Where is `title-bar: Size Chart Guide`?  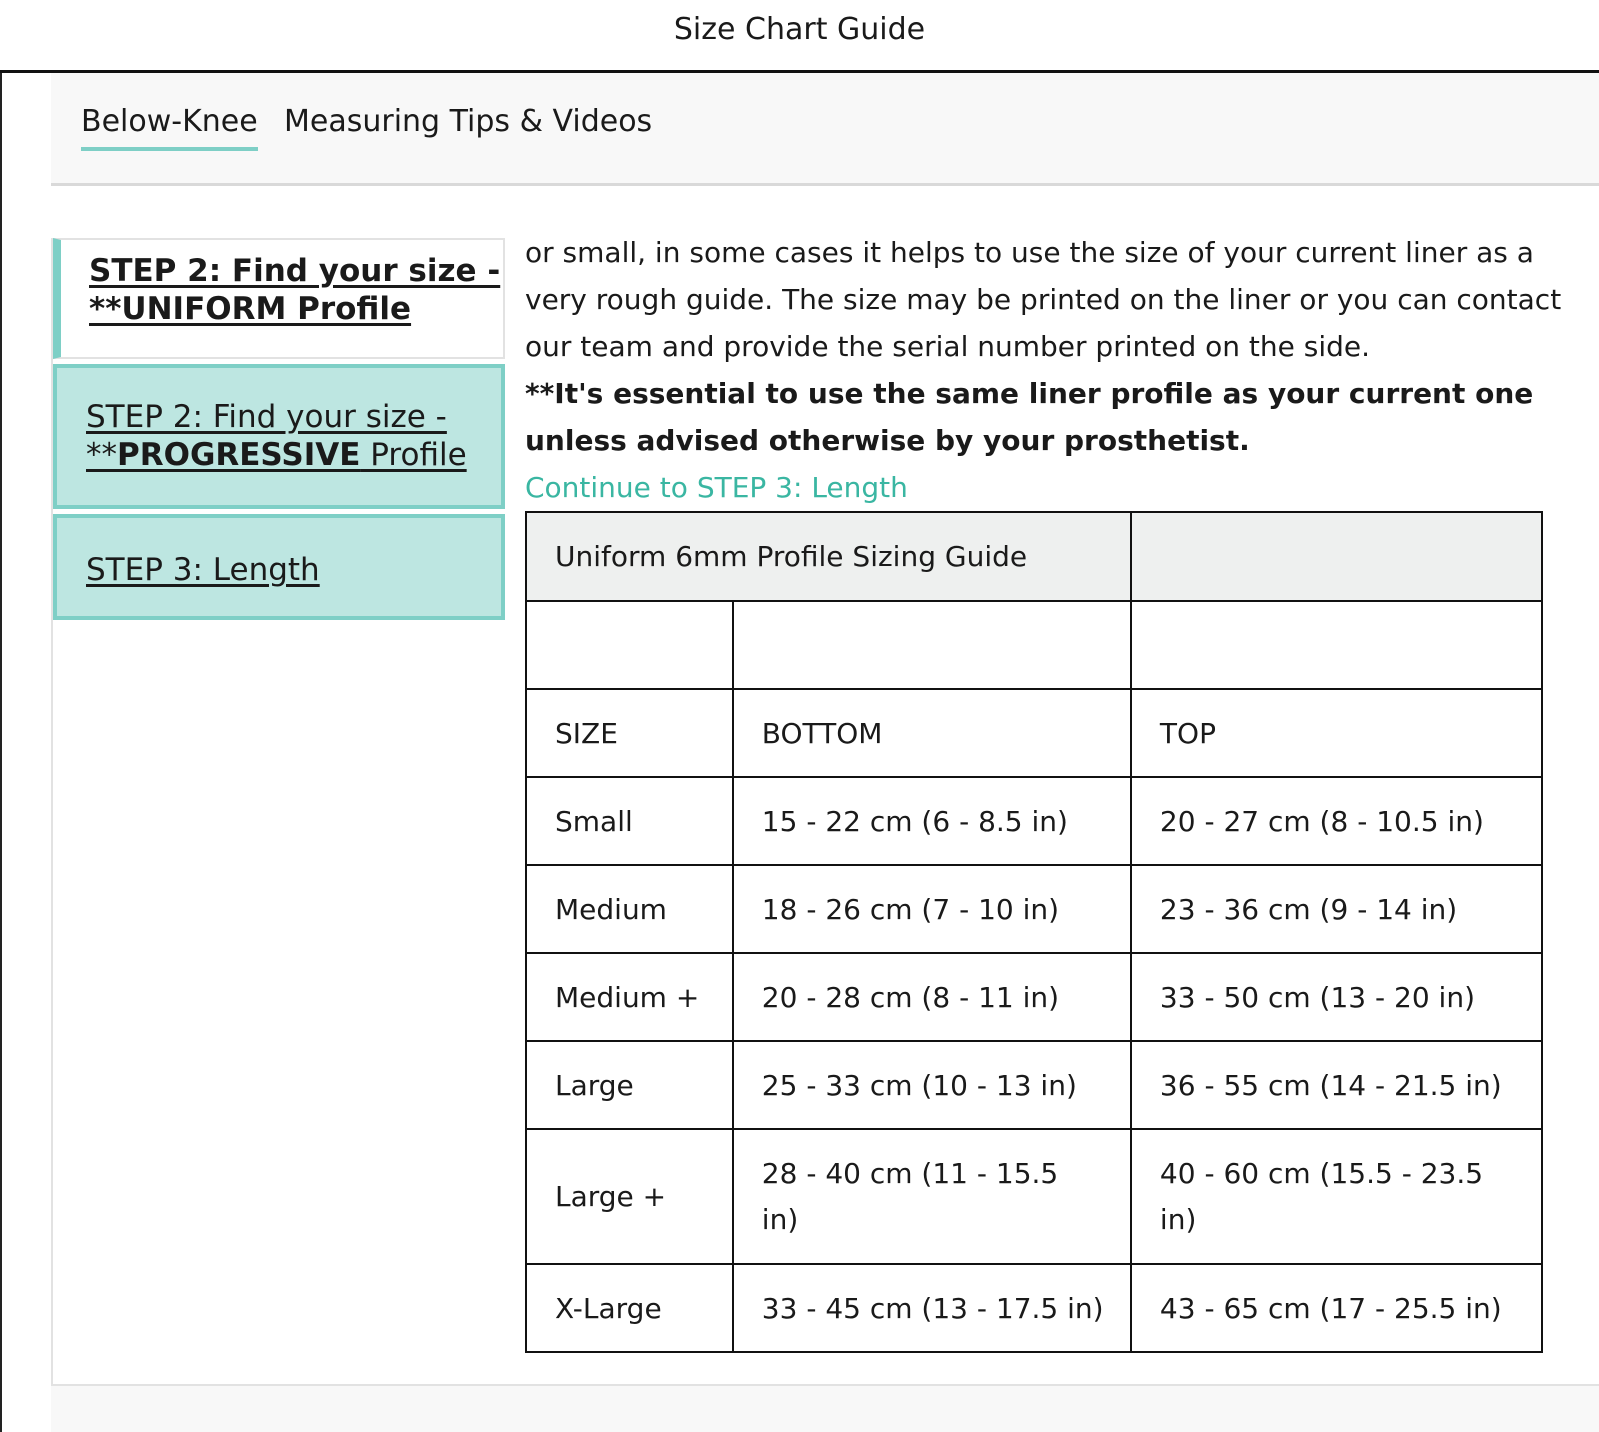 title-bar: Size Chart Guide is located at coordinates (799, 36).